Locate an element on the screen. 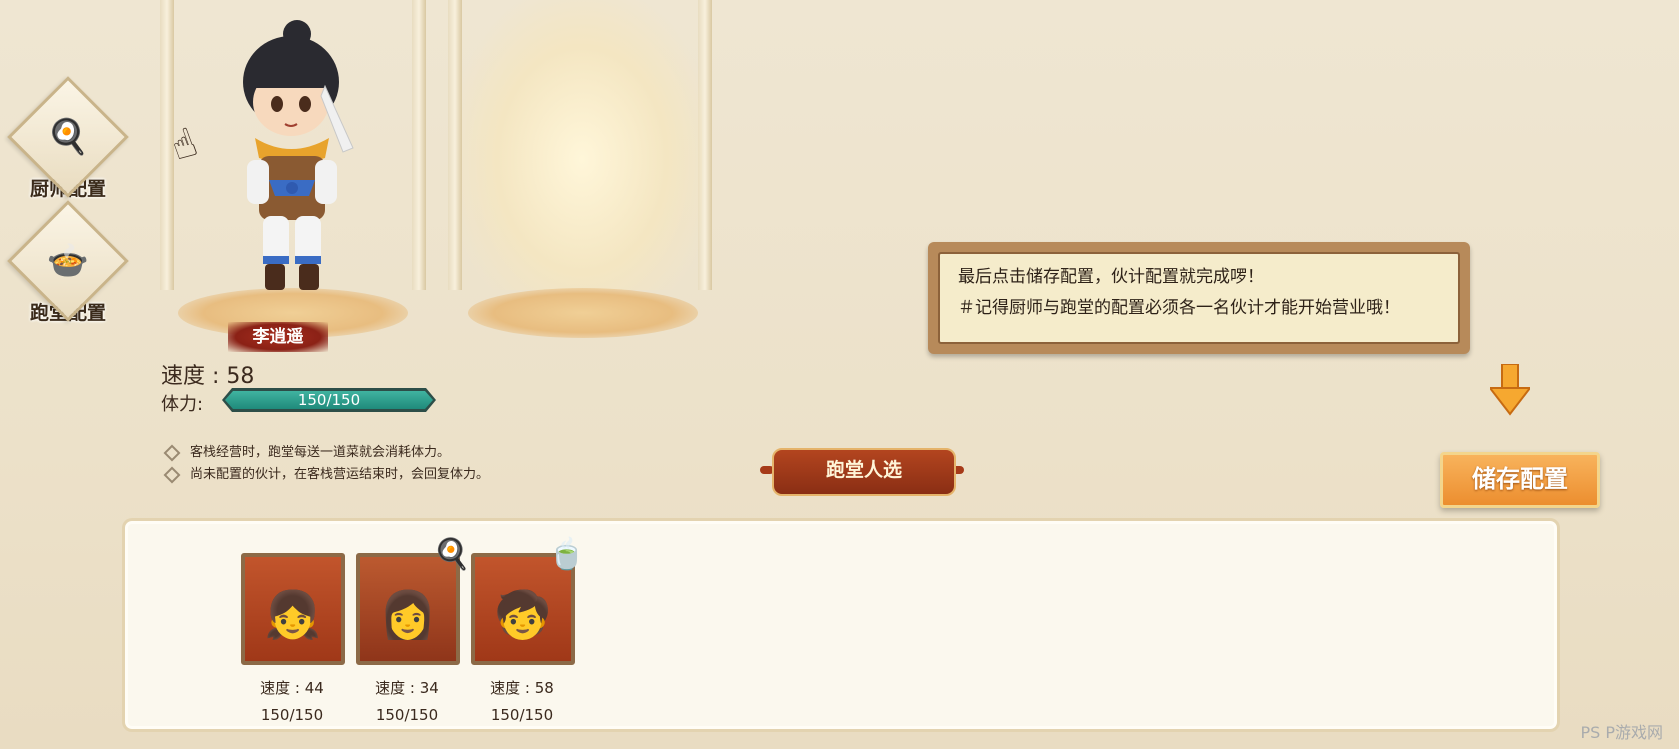  character-portrait: 👧 is located at coordinates (293, 609).